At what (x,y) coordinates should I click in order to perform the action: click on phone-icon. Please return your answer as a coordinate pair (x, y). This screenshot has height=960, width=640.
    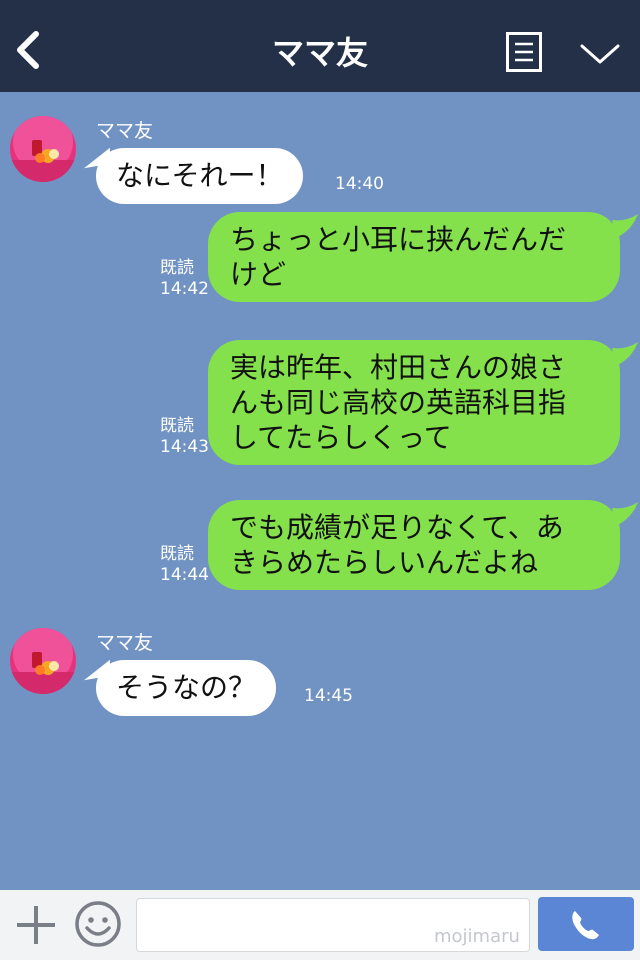
    Looking at the image, I should click on (585, 925).